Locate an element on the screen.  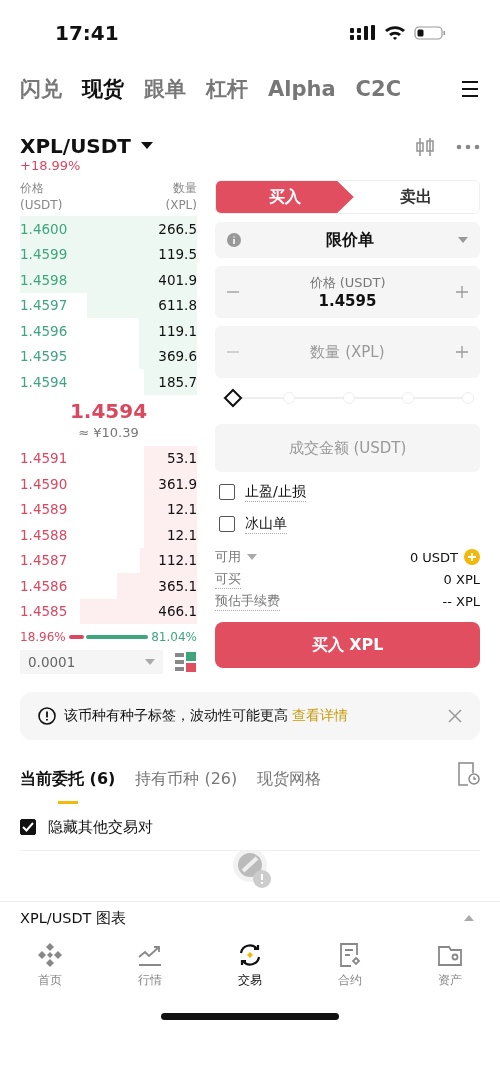
sell-ratio-bar is located at coordinates (117, 637).